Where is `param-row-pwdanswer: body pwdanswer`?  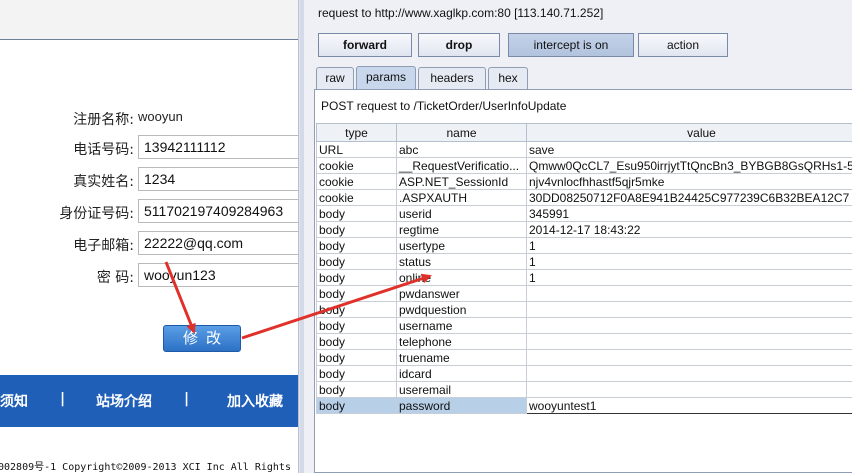 param-row-pwdanswer: body pwdanswer is located at coordinates (584, 293).